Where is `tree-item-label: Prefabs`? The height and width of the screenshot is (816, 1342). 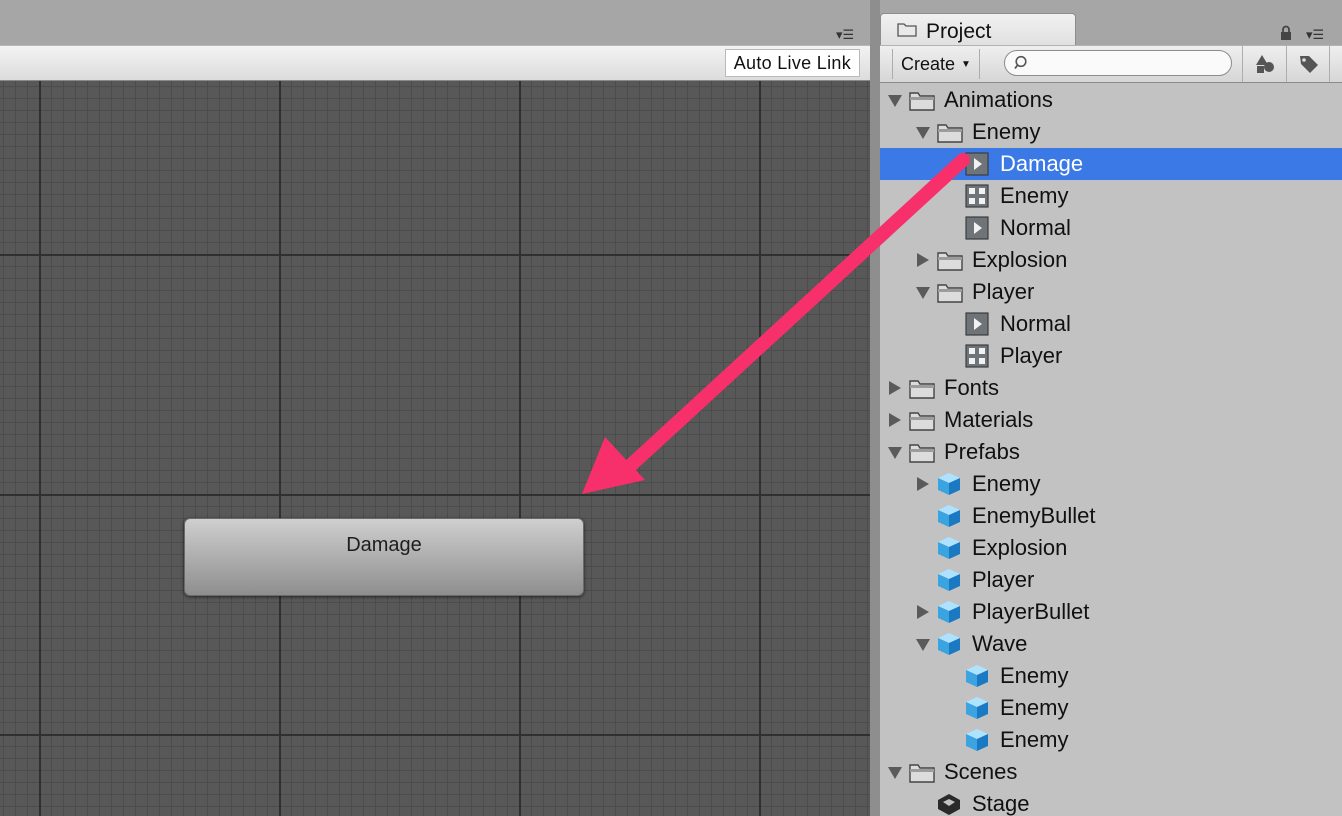 tree-item-label: Prefabs is located at coordinates (982, 451).